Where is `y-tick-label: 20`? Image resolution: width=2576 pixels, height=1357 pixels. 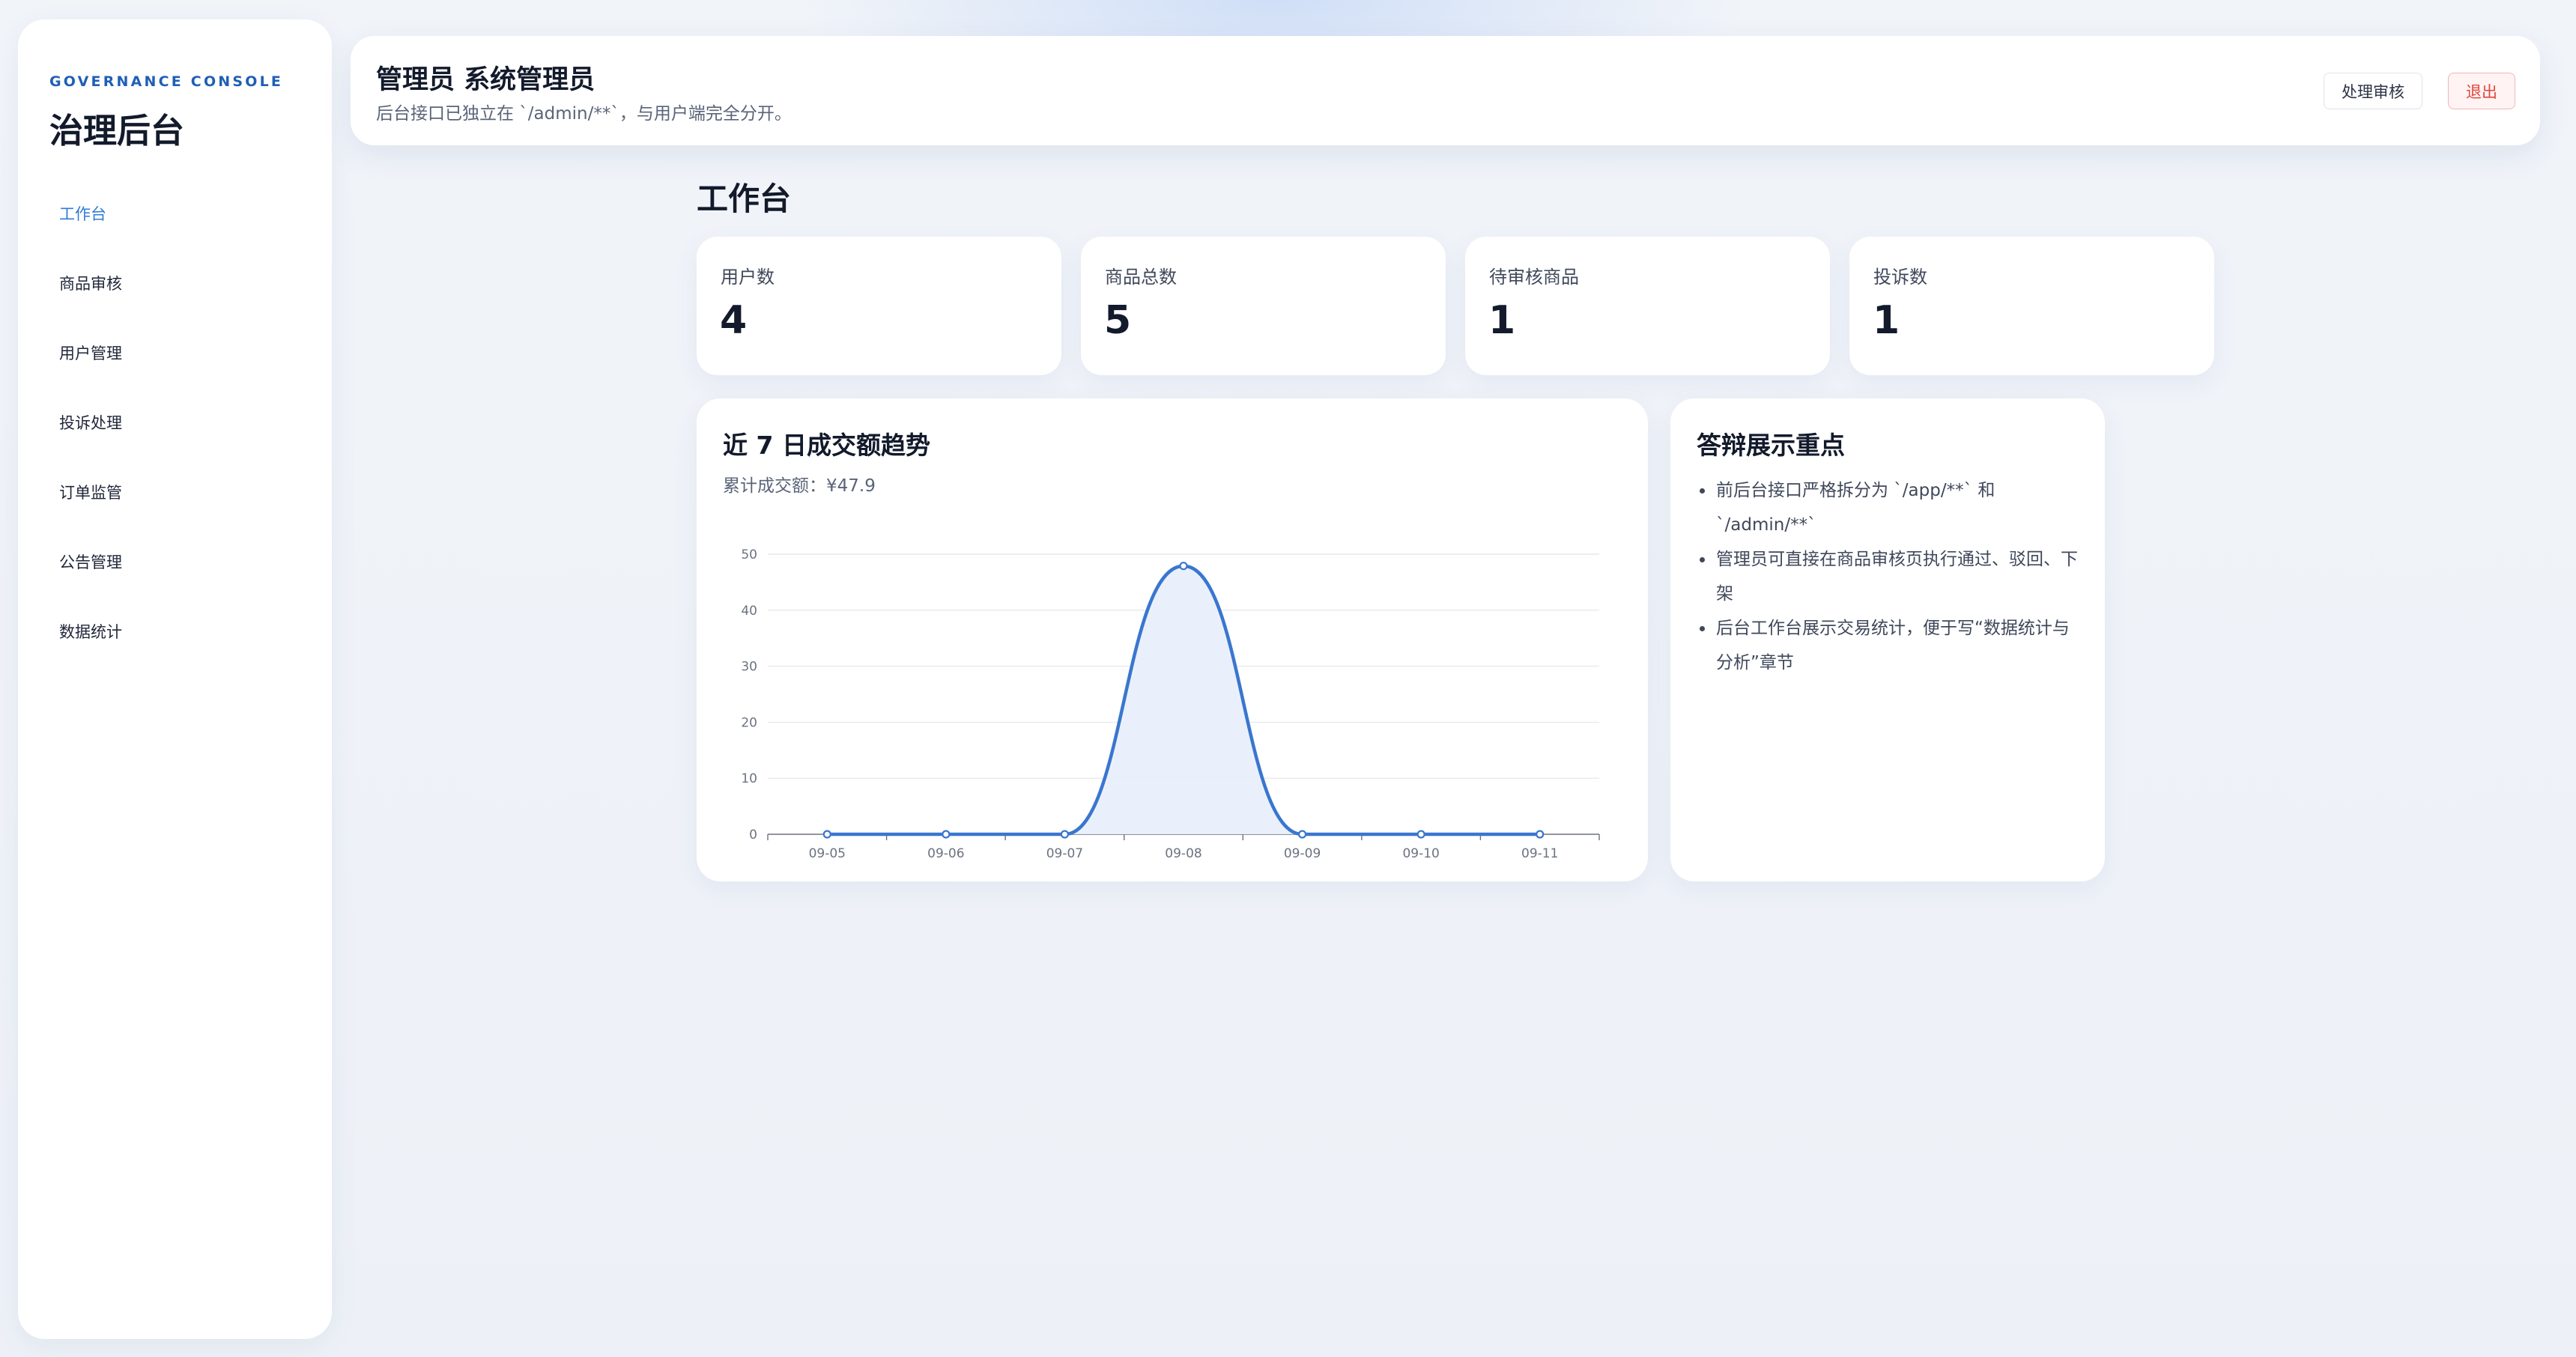
y-tick-label: 20 is located at coordinates (749, 722).